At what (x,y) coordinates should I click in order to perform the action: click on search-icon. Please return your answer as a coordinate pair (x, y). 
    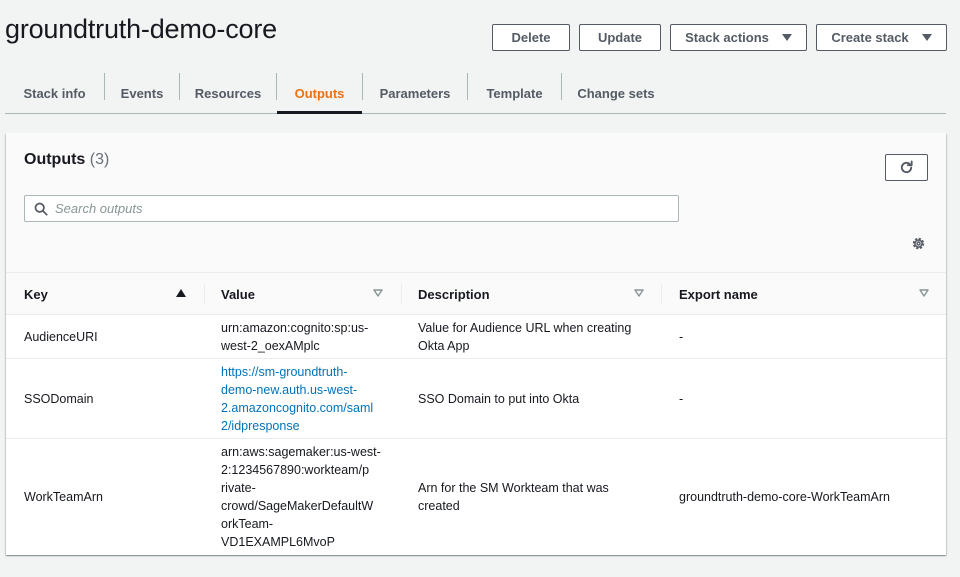
    Looking at the image, I should click on (41, 209).